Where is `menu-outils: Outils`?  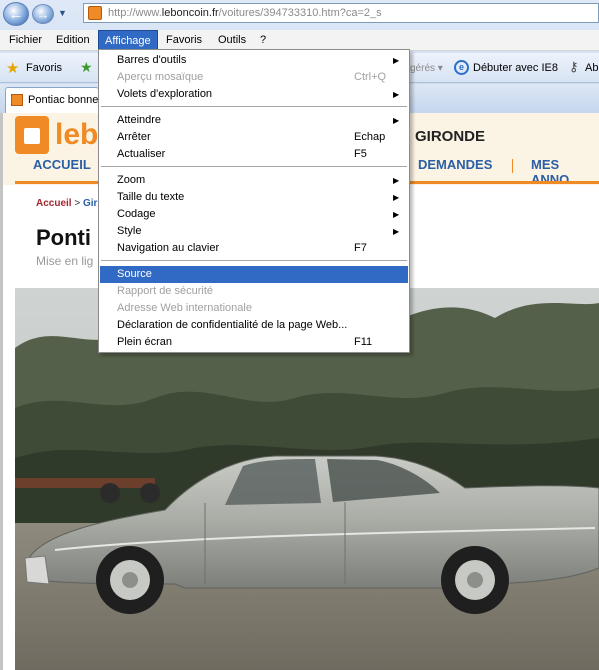 menu-outils: Outils is located at coordinates (232, 40).